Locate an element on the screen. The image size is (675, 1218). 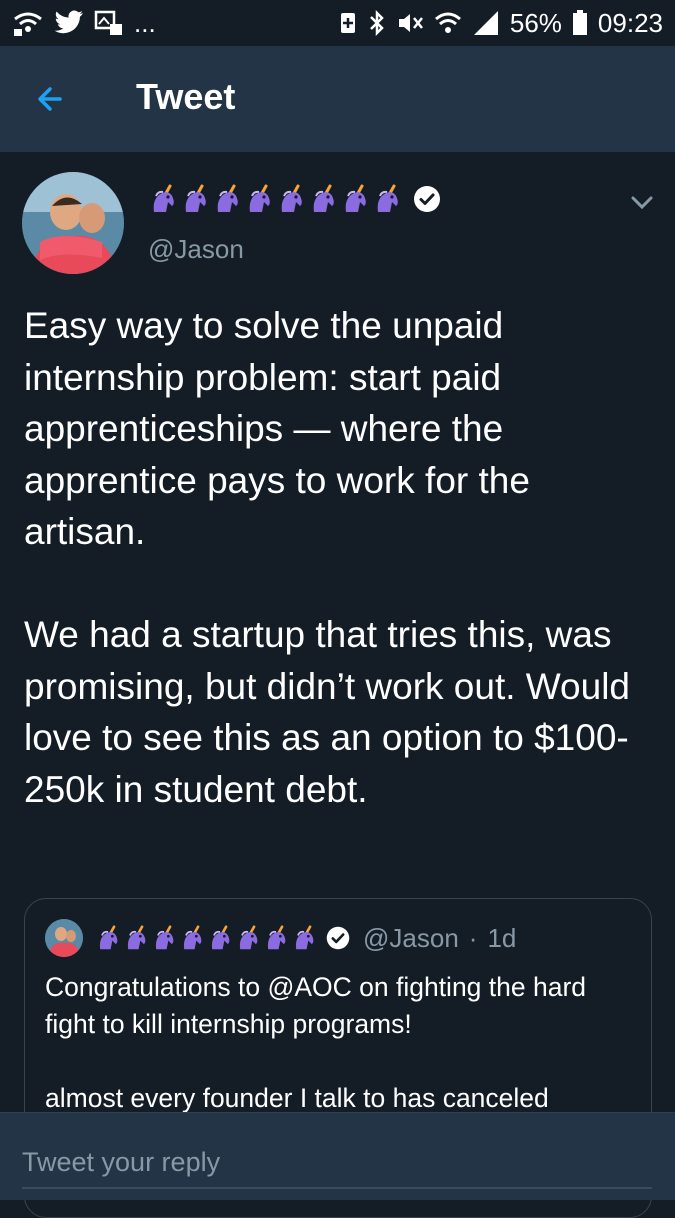
display-name-emojis is located at coordinates (275, 199).